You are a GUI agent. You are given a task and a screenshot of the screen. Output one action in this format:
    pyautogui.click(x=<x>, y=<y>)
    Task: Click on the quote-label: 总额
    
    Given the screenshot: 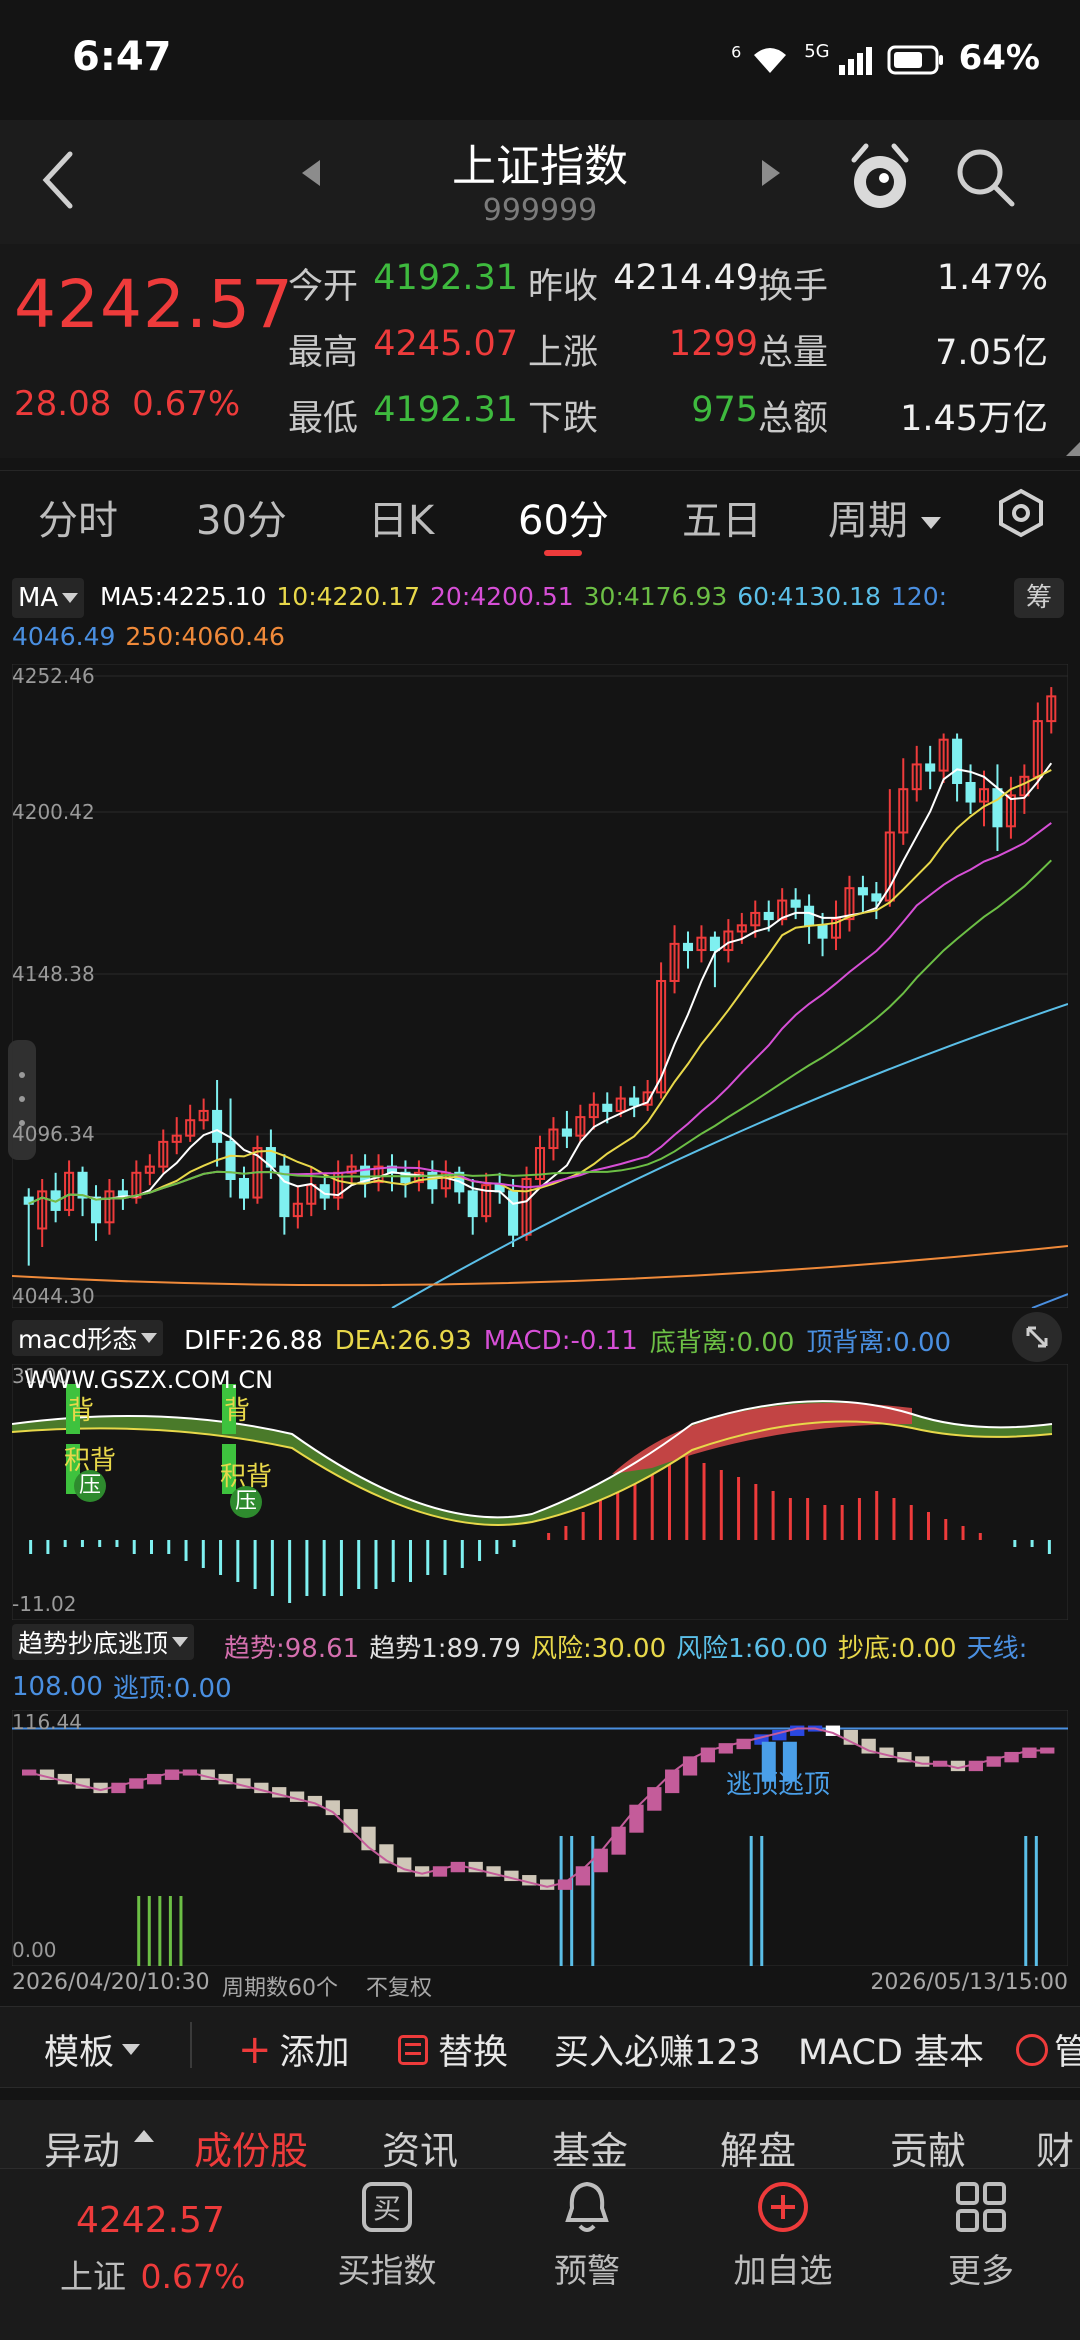 What is the action you would take?
    pyautogui.click(x=793, y=419)
    